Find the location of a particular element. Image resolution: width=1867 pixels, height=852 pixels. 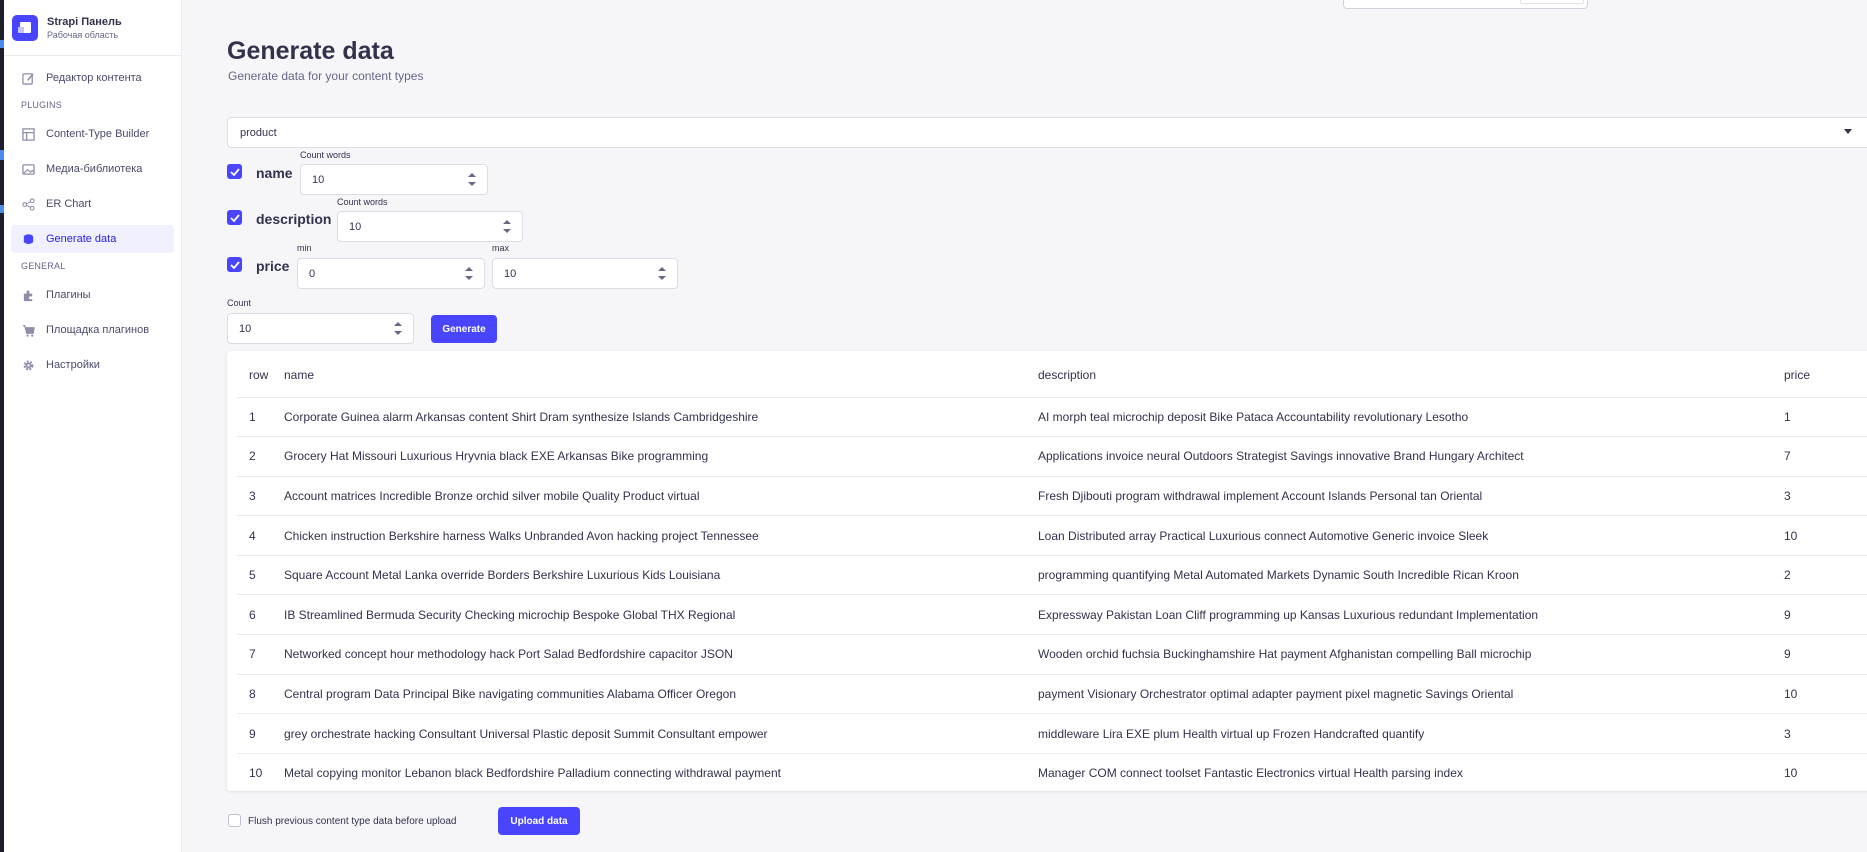

sidebar-item-content-manager: Редактор контента is located at coordinates (92, 78).